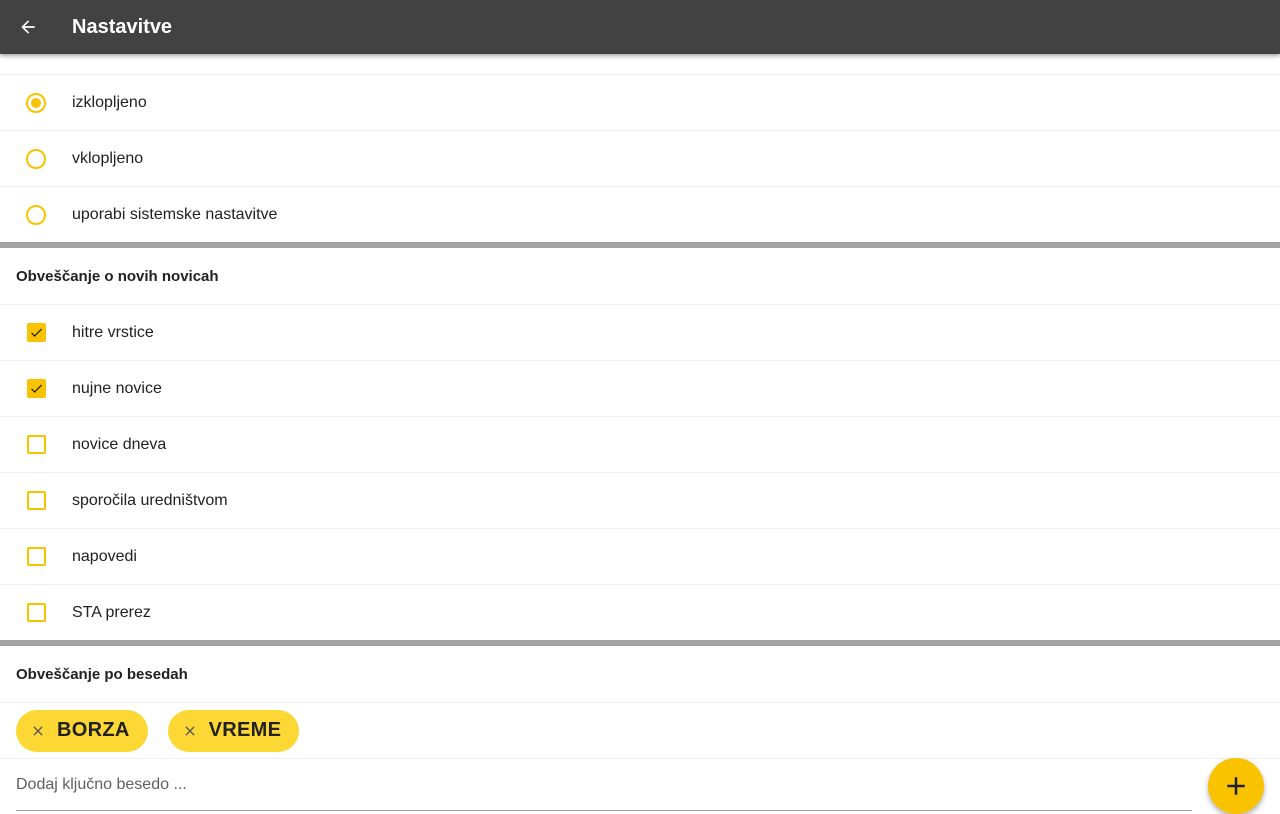 This screenshot has width=1280, height=814. What do you see at coordinates (640, 158) in the screenshot?
I see `radio-option-on: vklopljeno` at bounding box center [640, 158].